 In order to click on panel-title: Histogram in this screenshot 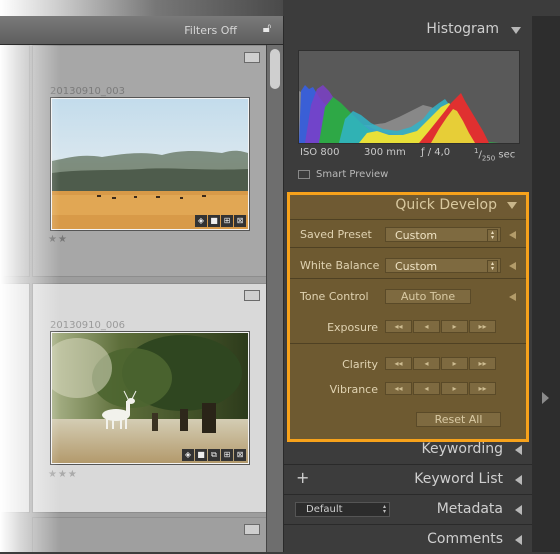, I will do `click(462, 29)`.